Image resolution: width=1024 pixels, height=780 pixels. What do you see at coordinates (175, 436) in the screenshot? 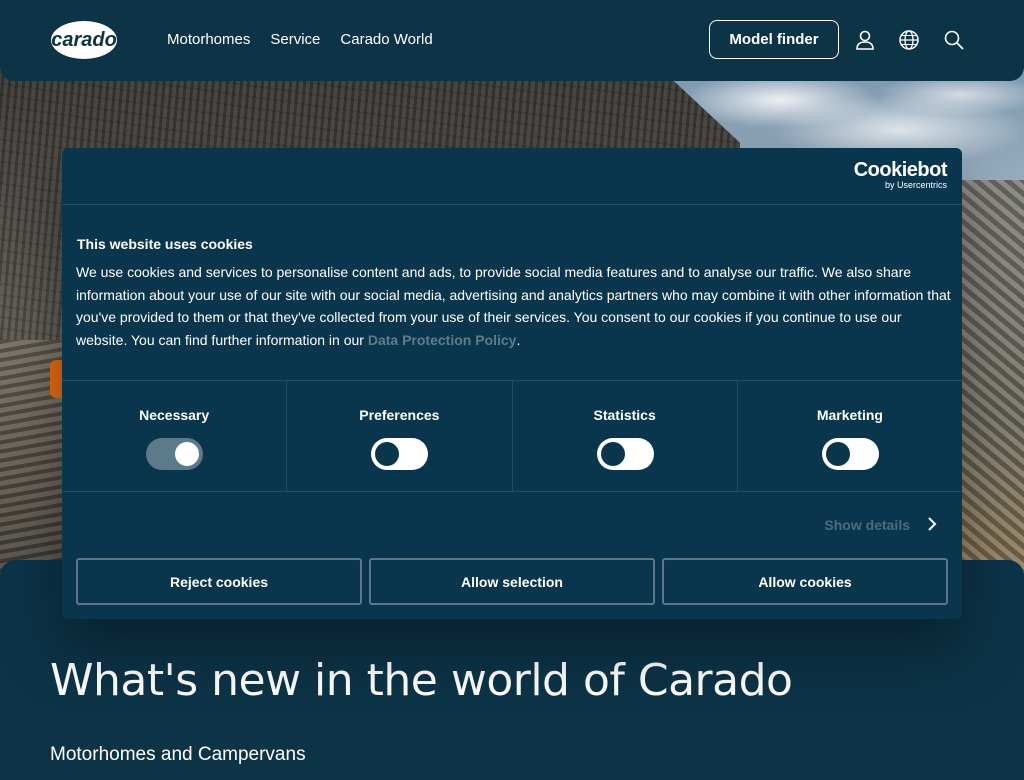
I see `category-necessary: Necessary` at bounding box center [175, 436].